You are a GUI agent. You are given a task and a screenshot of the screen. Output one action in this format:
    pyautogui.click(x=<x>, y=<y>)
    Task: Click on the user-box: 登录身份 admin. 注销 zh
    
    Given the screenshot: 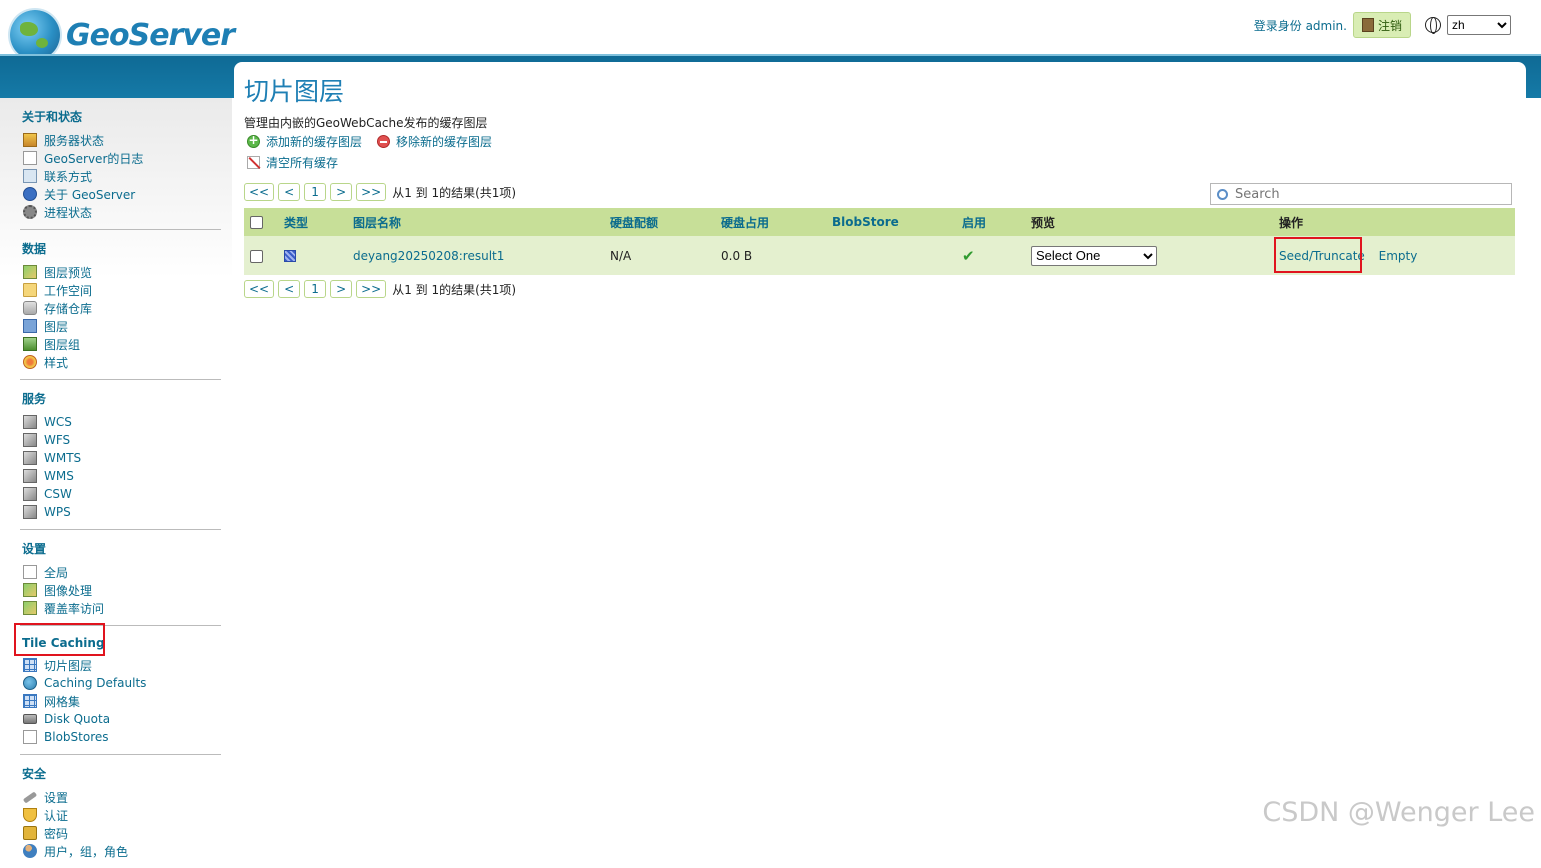 What is the action you would take?
    pyautogui.click(x=1382, y=25)
    